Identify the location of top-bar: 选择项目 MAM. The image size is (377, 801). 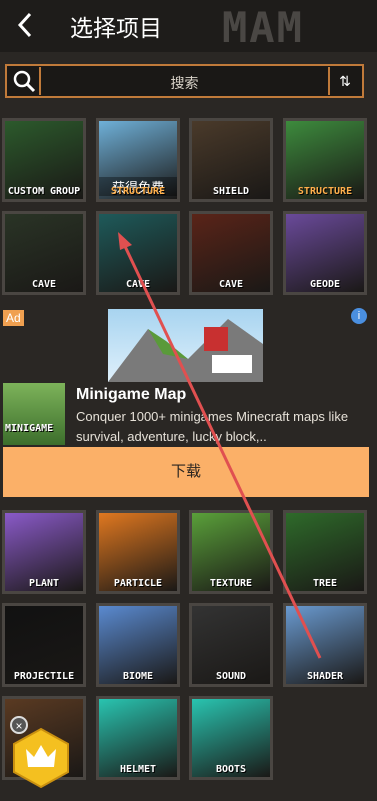
(188, 26).